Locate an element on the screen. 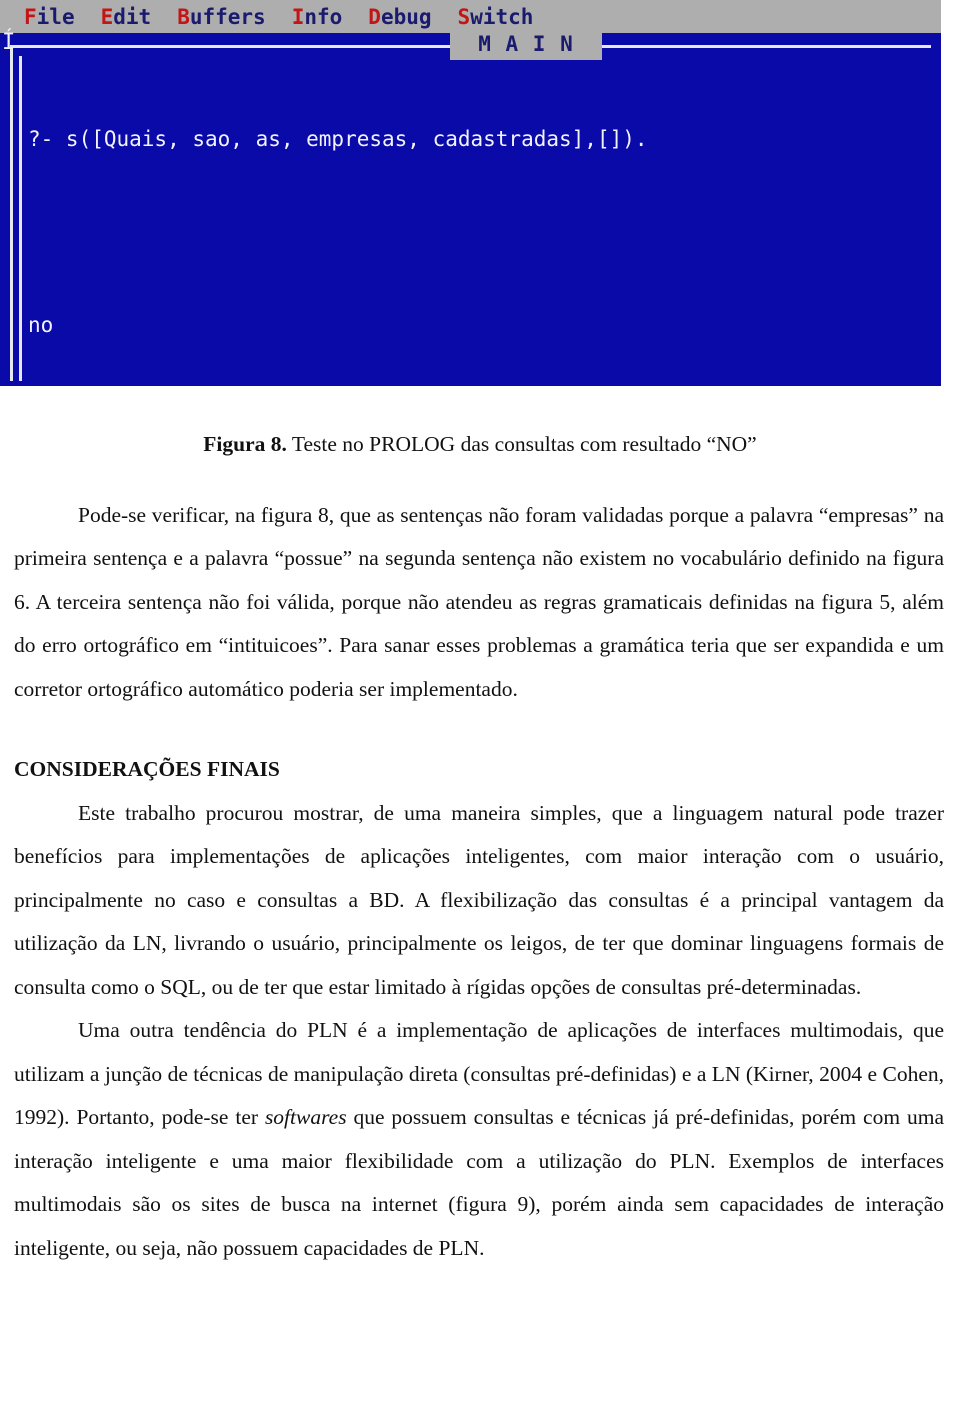 The image size is (960, 1413). main-buffer-tab: M A I N is located at coordinates (526, 44).